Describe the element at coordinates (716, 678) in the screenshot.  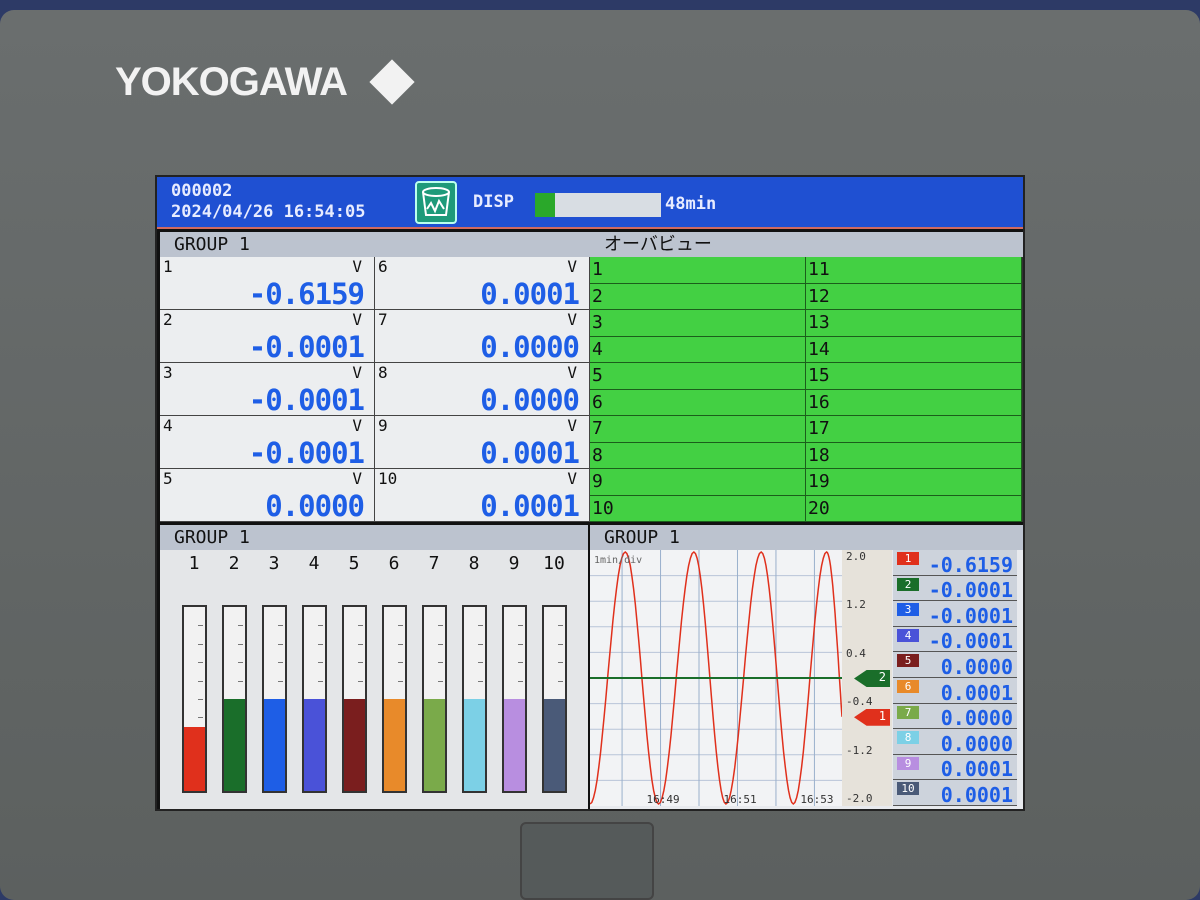
I see `trend-chart: 16:49 16:51 16:53` at that location.